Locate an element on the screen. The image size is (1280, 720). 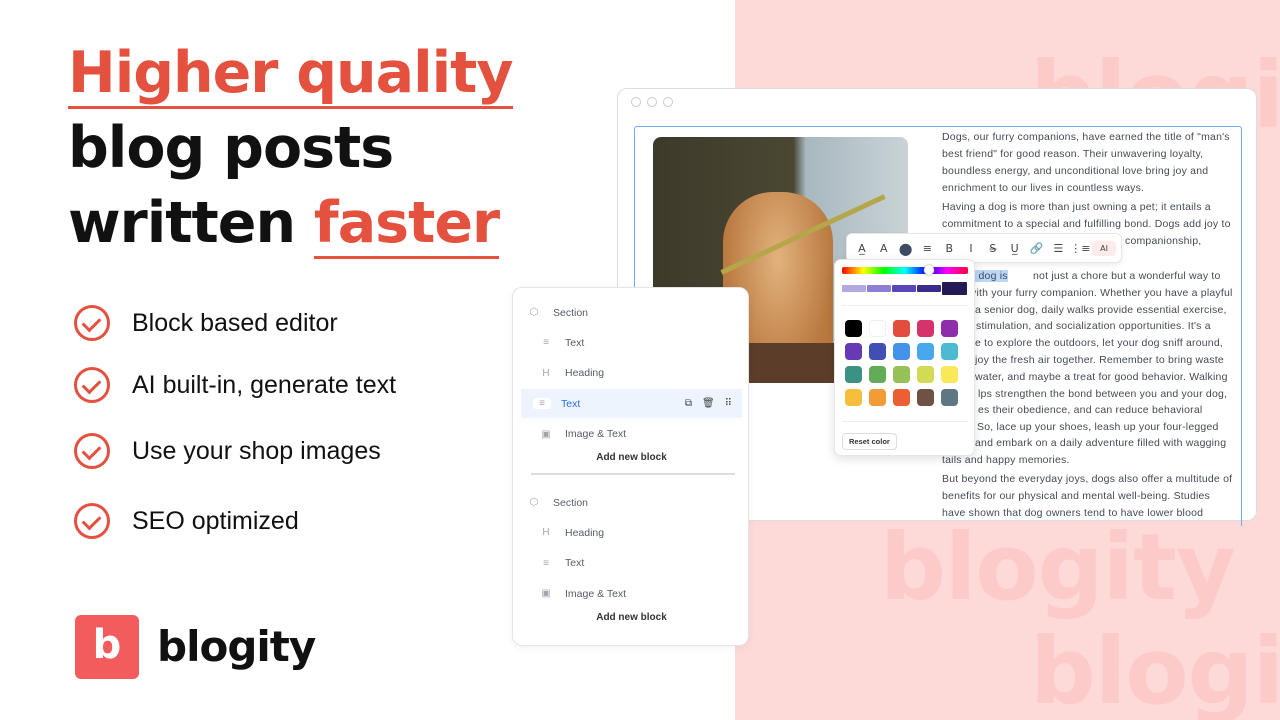
color-picker: Reset color is located at coordinates (904, 357).